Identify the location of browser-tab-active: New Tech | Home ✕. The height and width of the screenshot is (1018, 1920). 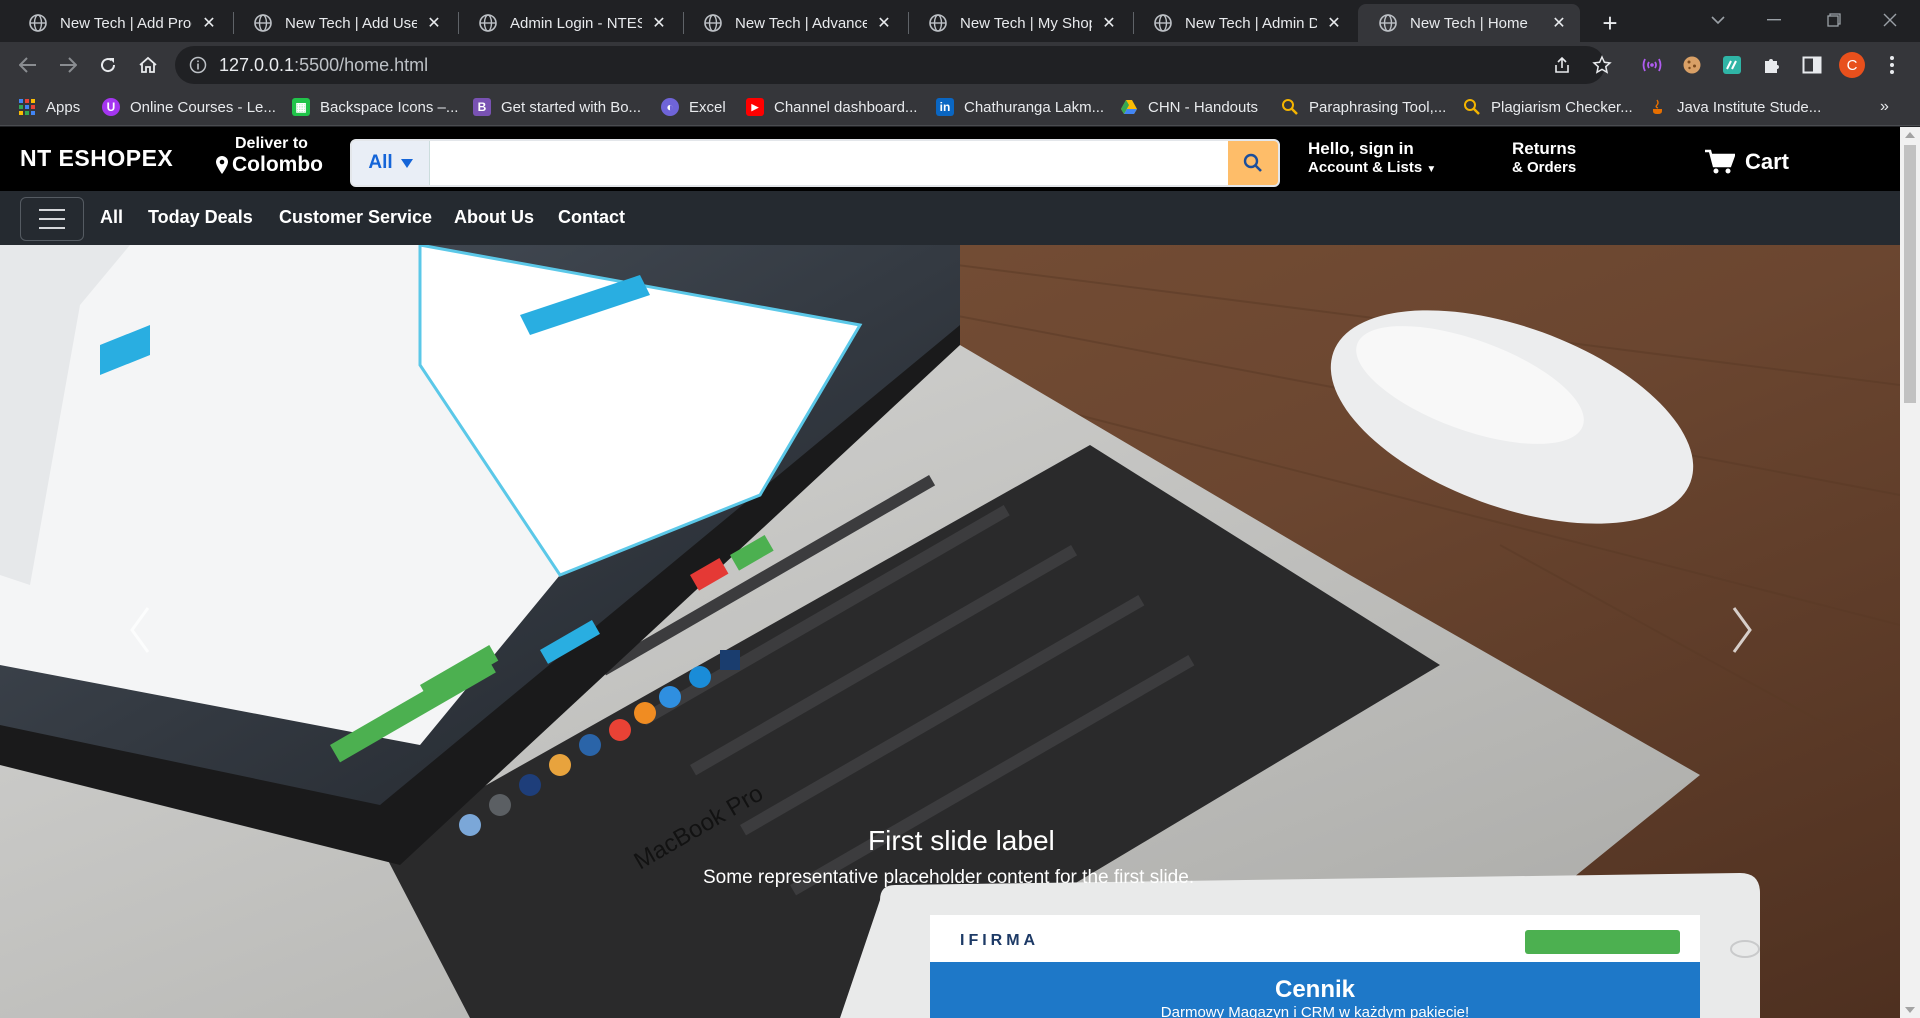
(1469, 23).